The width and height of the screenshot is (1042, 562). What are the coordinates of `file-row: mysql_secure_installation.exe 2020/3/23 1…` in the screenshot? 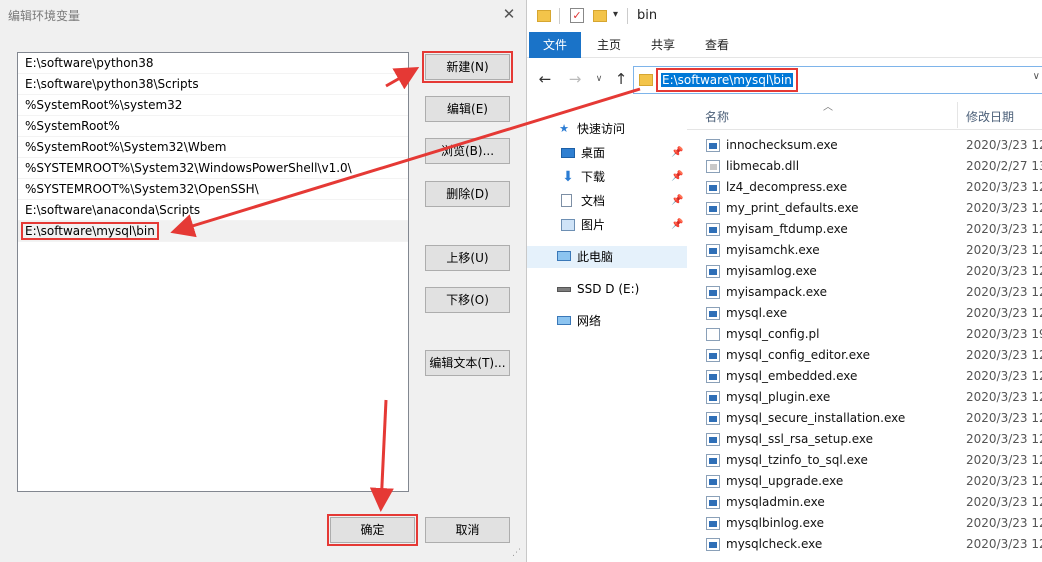 It's located at (864, 418).